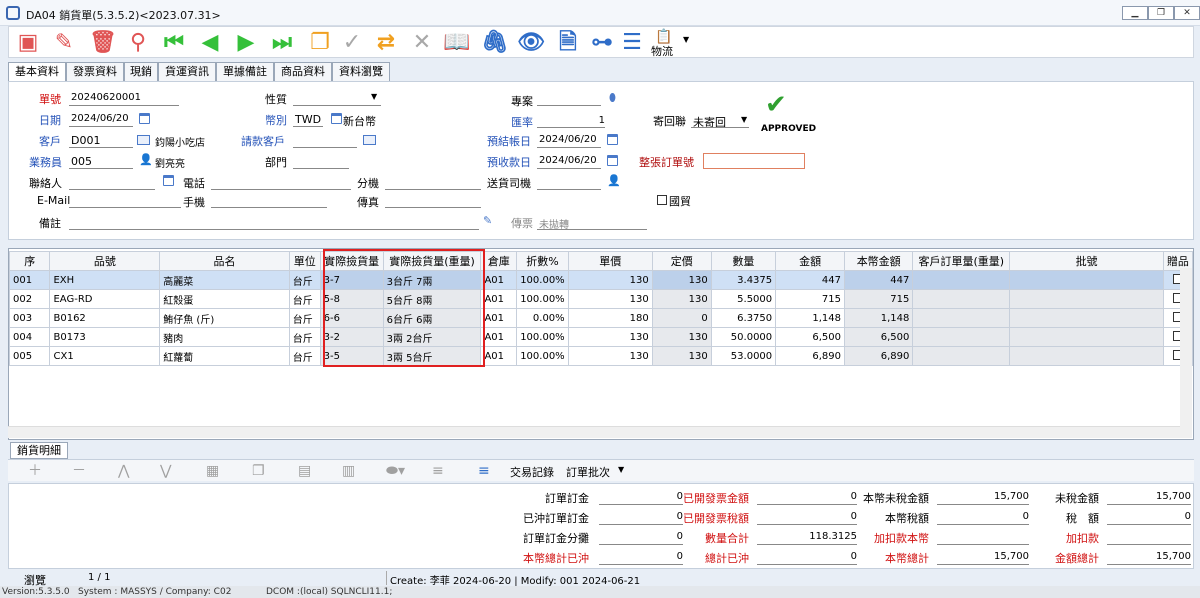 The image size is (1200, 598). Describe the element at coordinates (85, 140) in the screenshot. I see `customer-code-field: D001` at that location.